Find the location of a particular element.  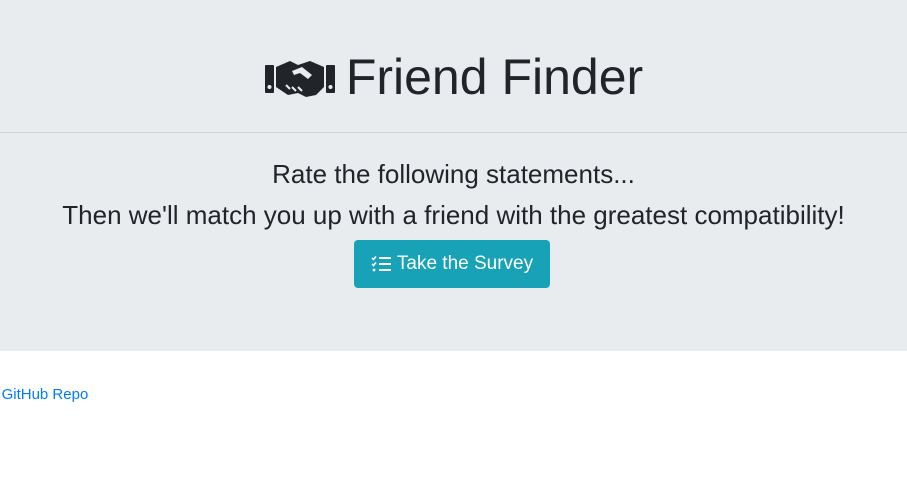

page-title: Friend Finder is located at coordinates (494, 77).